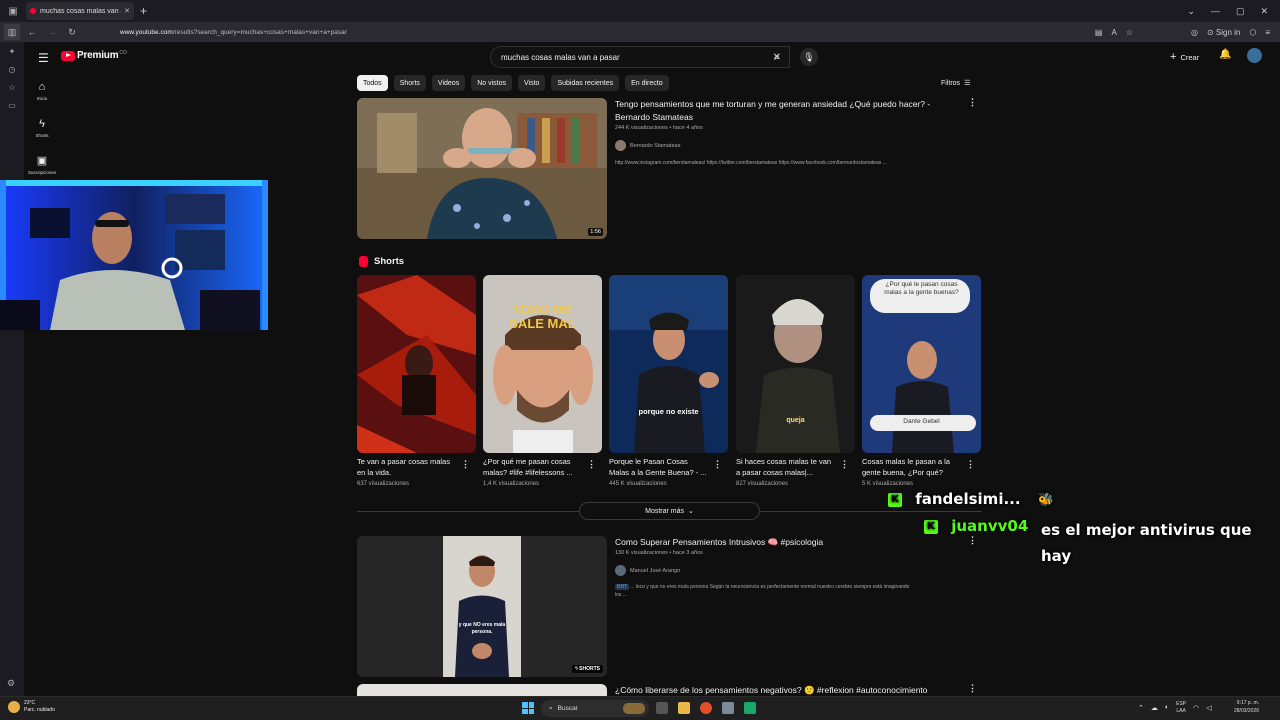  What do you see at coordinates (1208, 708) in the screenshot?
I see `volume-icon: ◁` at bounding box center [1208, 708].